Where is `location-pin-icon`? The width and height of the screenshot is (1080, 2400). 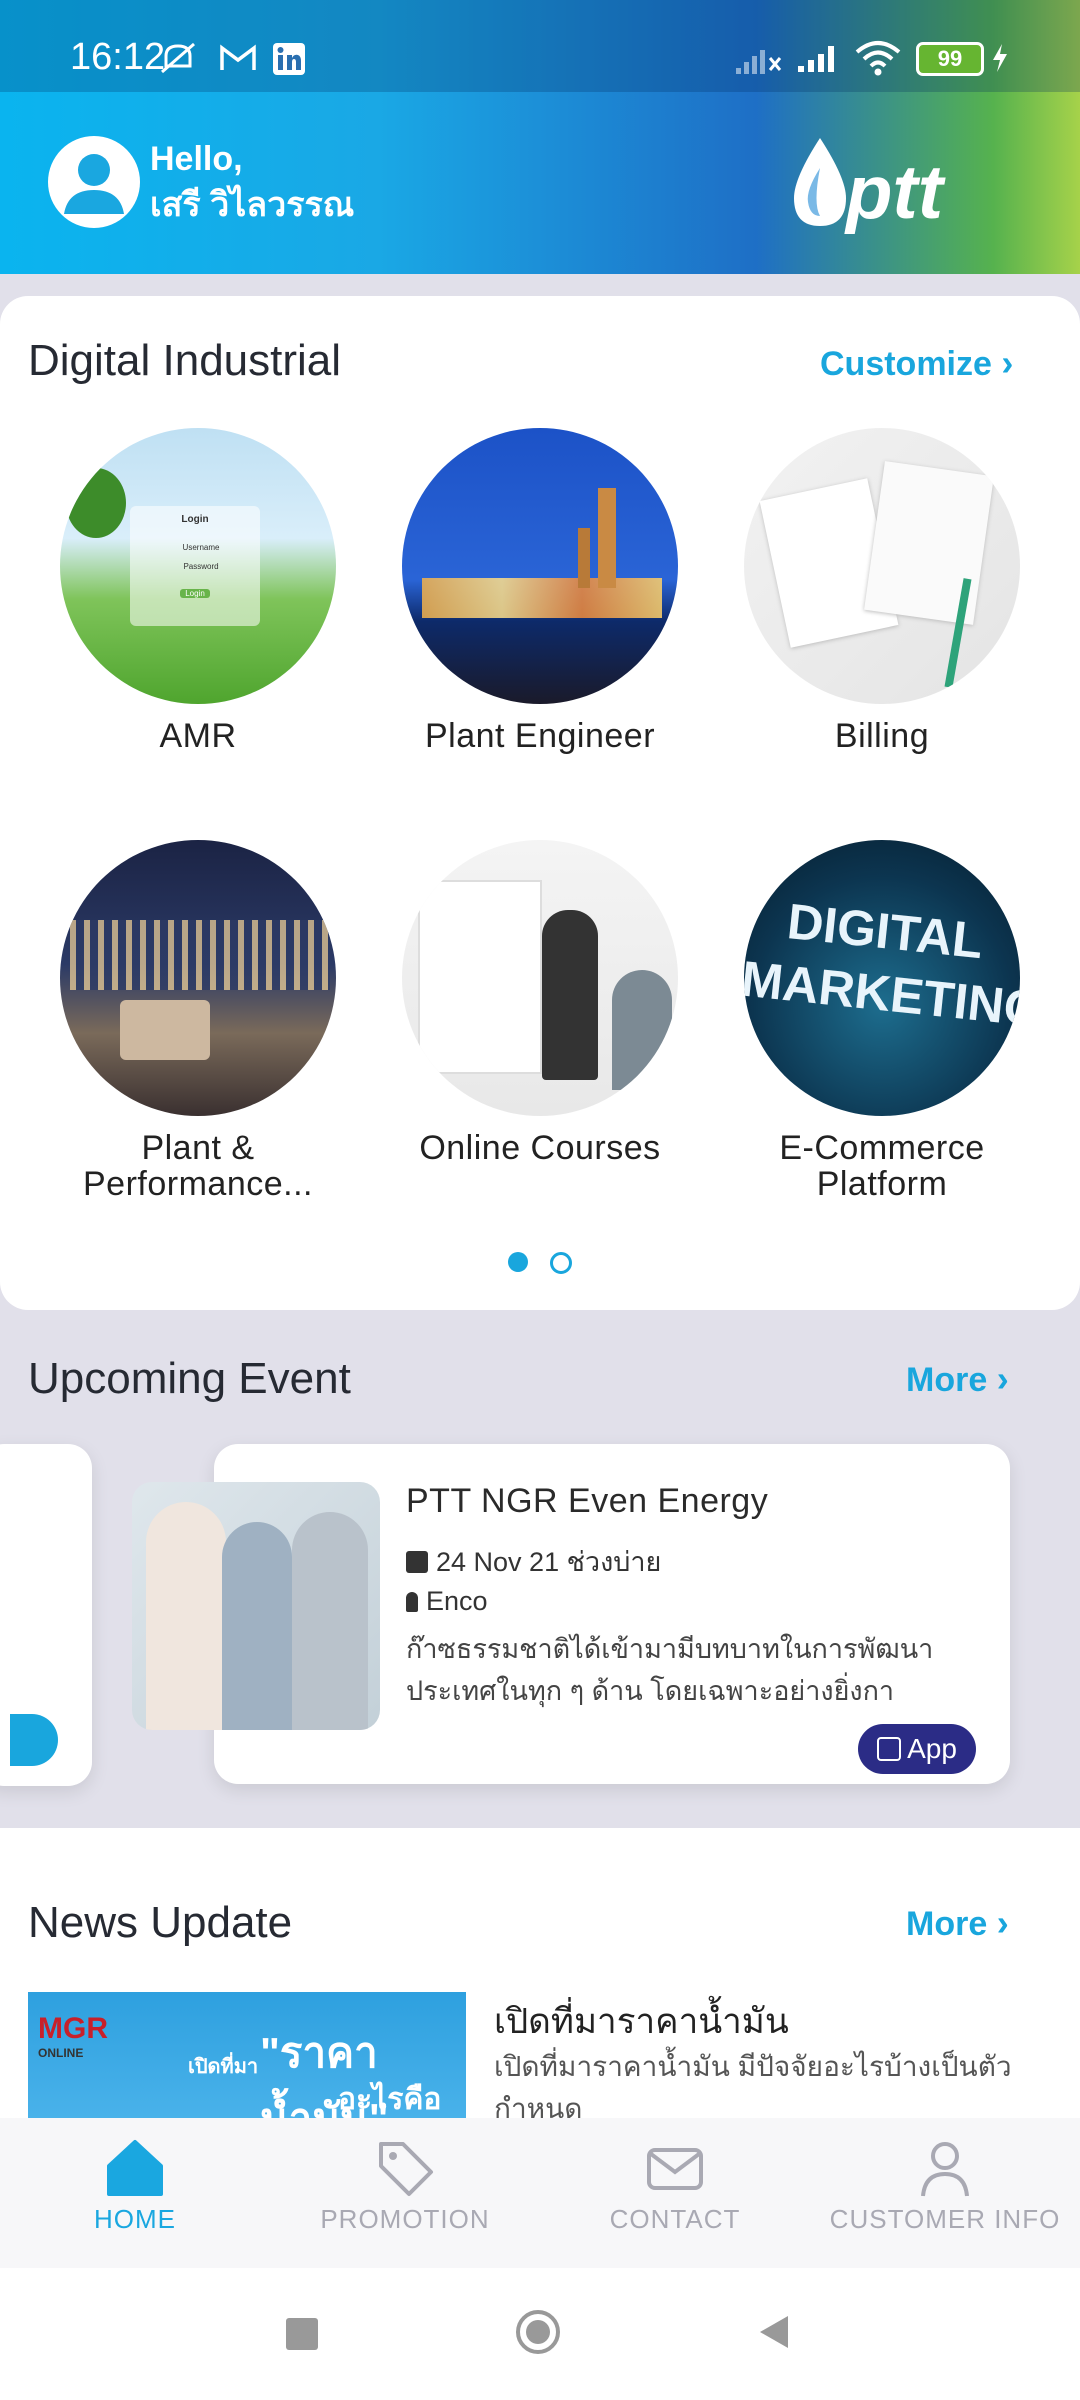
location-pin-icon is located at coordinates (412, 1602).